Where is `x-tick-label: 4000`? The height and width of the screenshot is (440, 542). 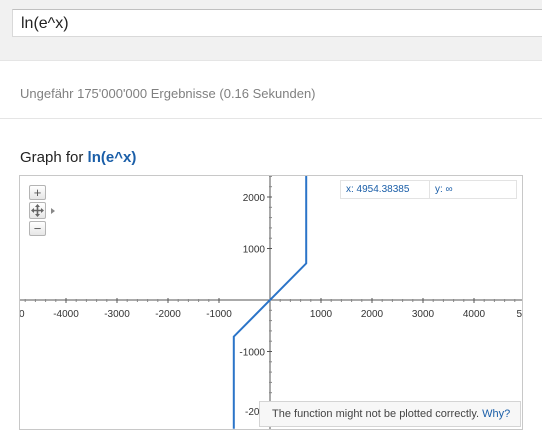 x-tick-label: 4000 is located at coordinates (474, 314).